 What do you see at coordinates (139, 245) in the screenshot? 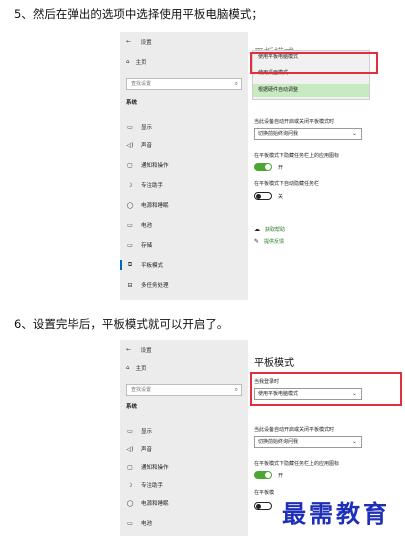
I see `sidebar-item-storage: ▭ 存储` at bounding box center [139, 245].